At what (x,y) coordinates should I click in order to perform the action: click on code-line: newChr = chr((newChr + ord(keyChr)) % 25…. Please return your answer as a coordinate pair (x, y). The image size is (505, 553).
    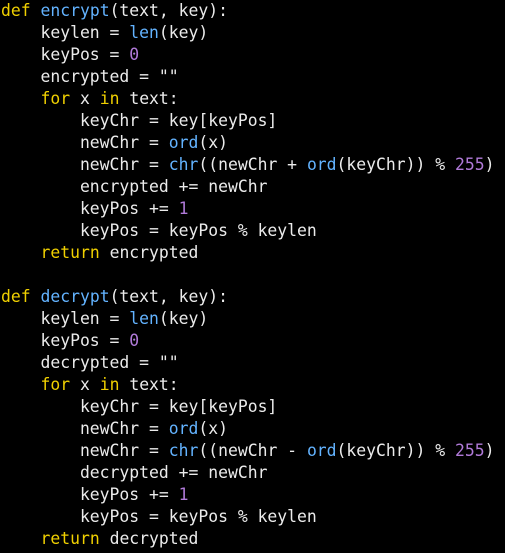
    Looking at the image, I should click on (252, 165).